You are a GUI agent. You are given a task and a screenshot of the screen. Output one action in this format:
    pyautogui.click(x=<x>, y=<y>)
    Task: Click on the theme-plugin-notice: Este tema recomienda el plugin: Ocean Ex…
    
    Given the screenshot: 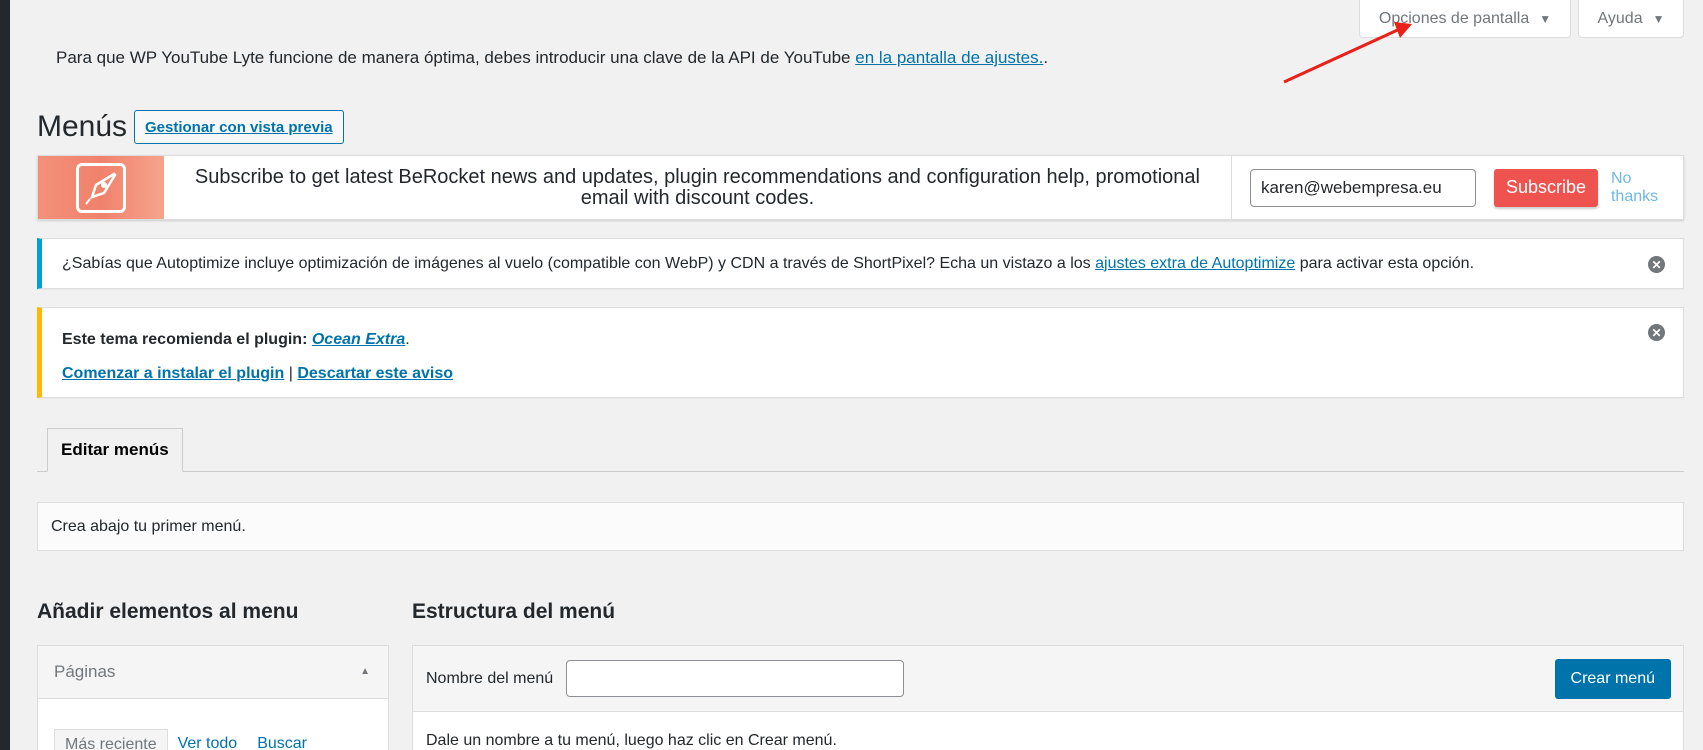 What is the action you would take?
    pyautogui.click(x=860, y=352)
    